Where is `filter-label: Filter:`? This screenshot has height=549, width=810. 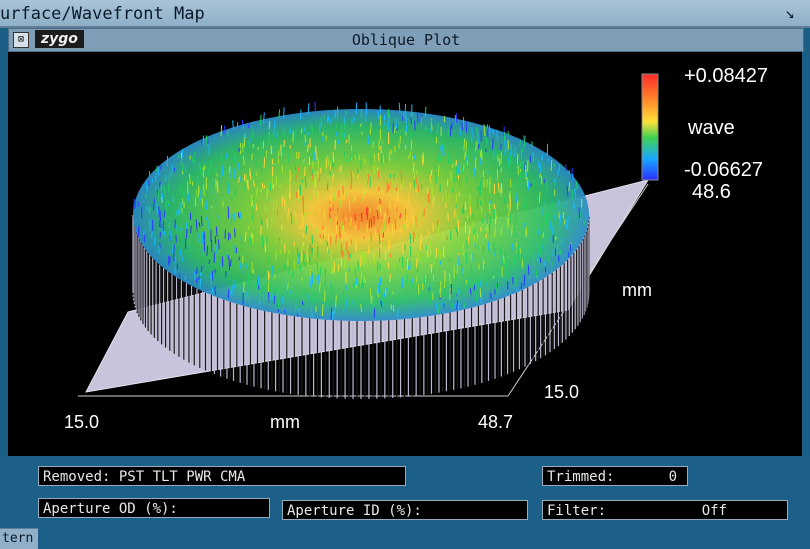
filter-label: Filter: is located at coordinates (576, 511).